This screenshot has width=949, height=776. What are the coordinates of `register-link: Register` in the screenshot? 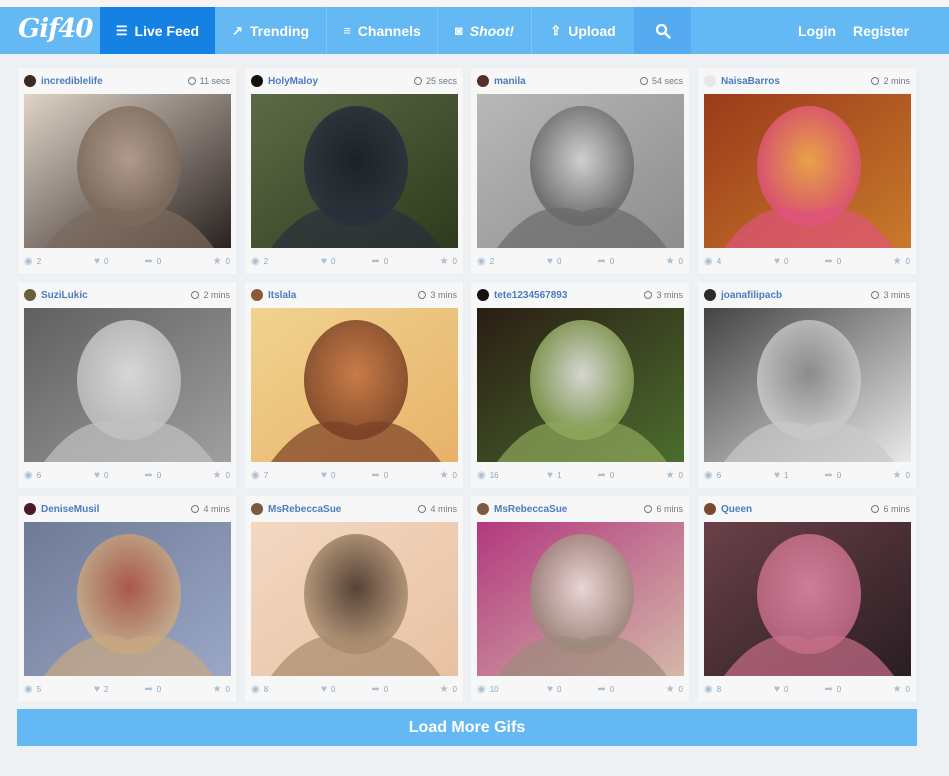 It's located at (881, 30).